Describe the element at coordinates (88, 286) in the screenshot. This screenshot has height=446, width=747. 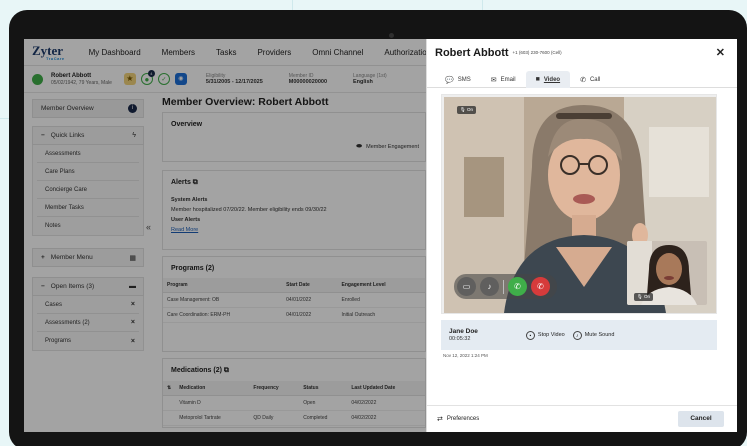
I see `open-items-header: − Open Items (3) ▬` at that location.